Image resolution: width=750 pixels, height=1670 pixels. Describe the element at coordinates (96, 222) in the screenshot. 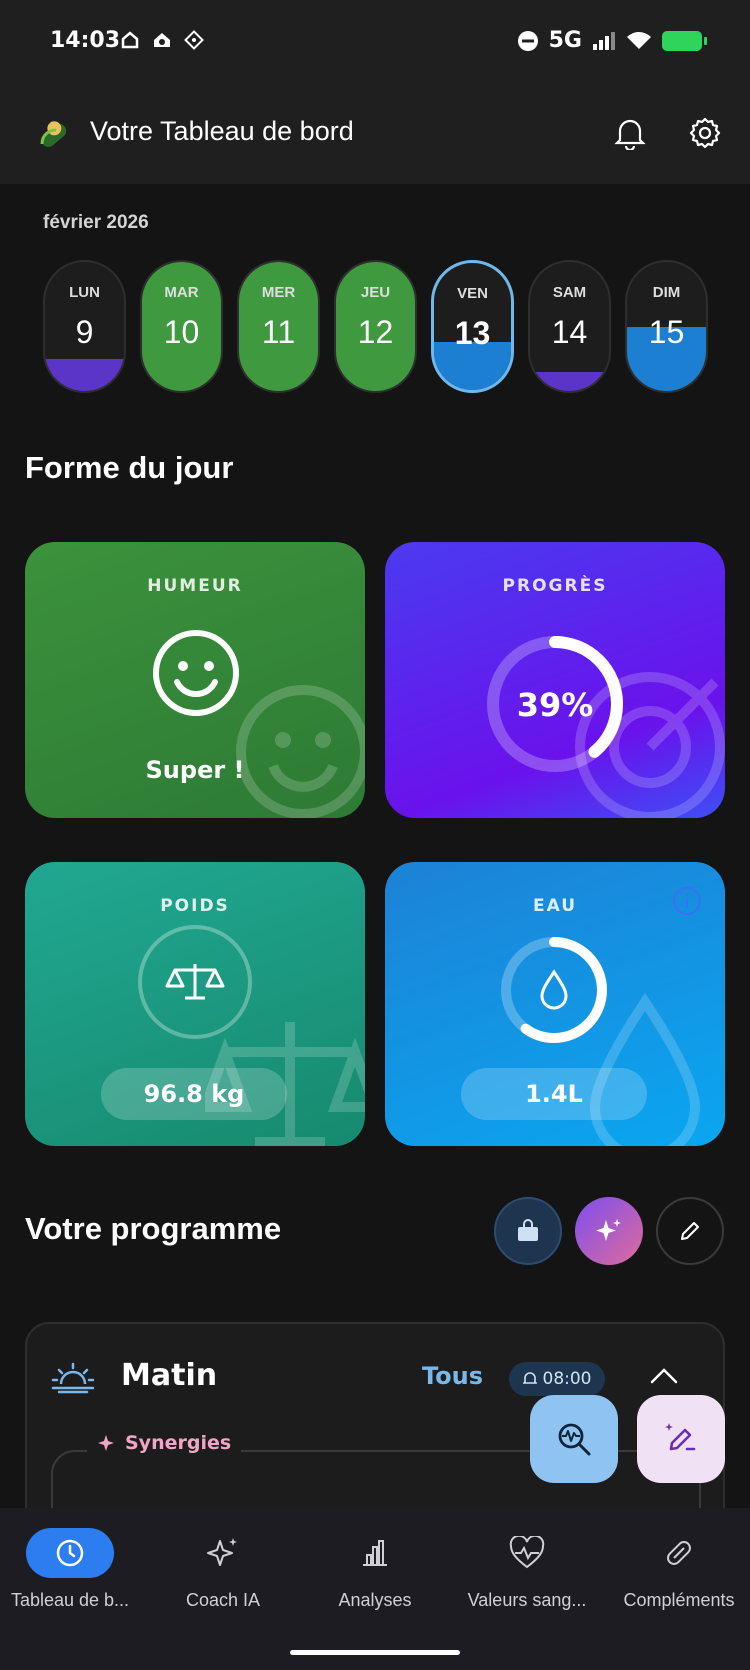

I see `month-label: février 2026` at that location.